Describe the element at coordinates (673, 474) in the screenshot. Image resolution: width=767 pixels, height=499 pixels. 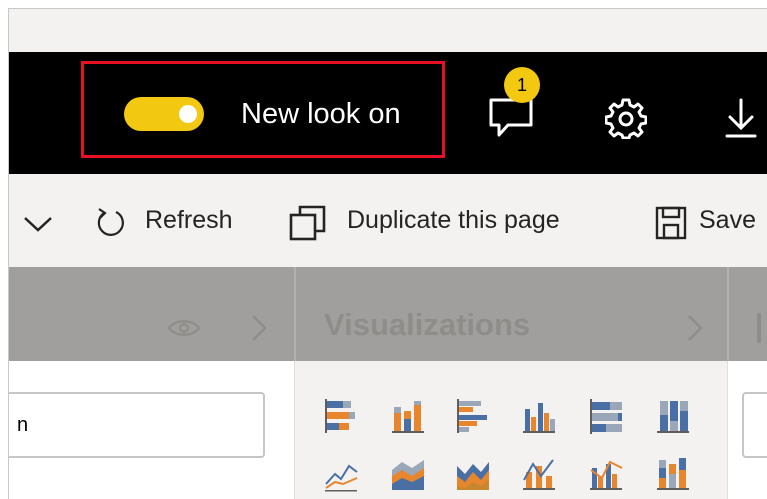
I see `ribbon-chart-icon` at that location.